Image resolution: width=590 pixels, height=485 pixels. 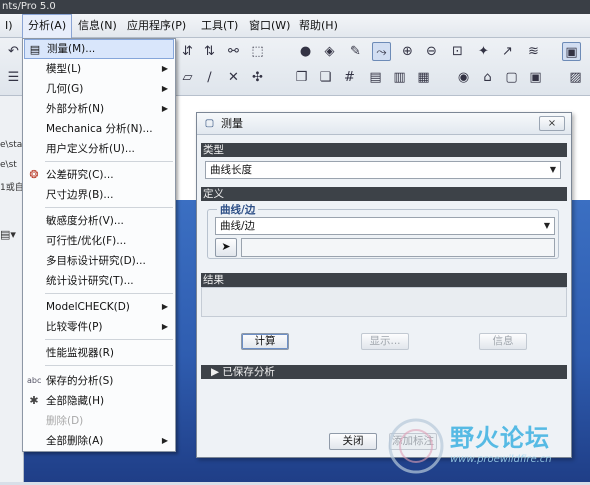 What do you see at coordinates (209, 77) in the screenshot?
I see `datum-point-icon: ∕` at bounding box center [209, 77].